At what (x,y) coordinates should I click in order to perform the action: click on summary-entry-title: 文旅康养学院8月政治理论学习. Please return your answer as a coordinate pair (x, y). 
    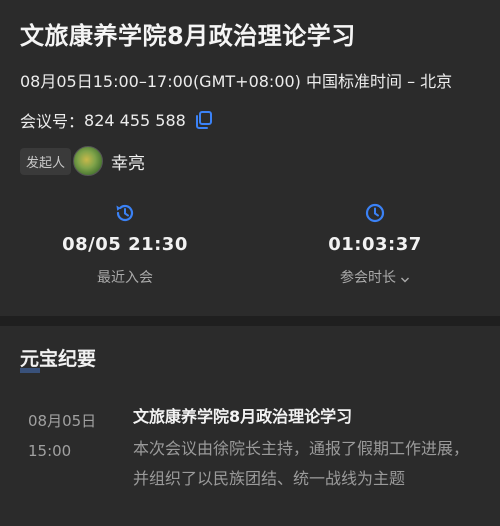
    Looking at the image, I should click on (242, 417).